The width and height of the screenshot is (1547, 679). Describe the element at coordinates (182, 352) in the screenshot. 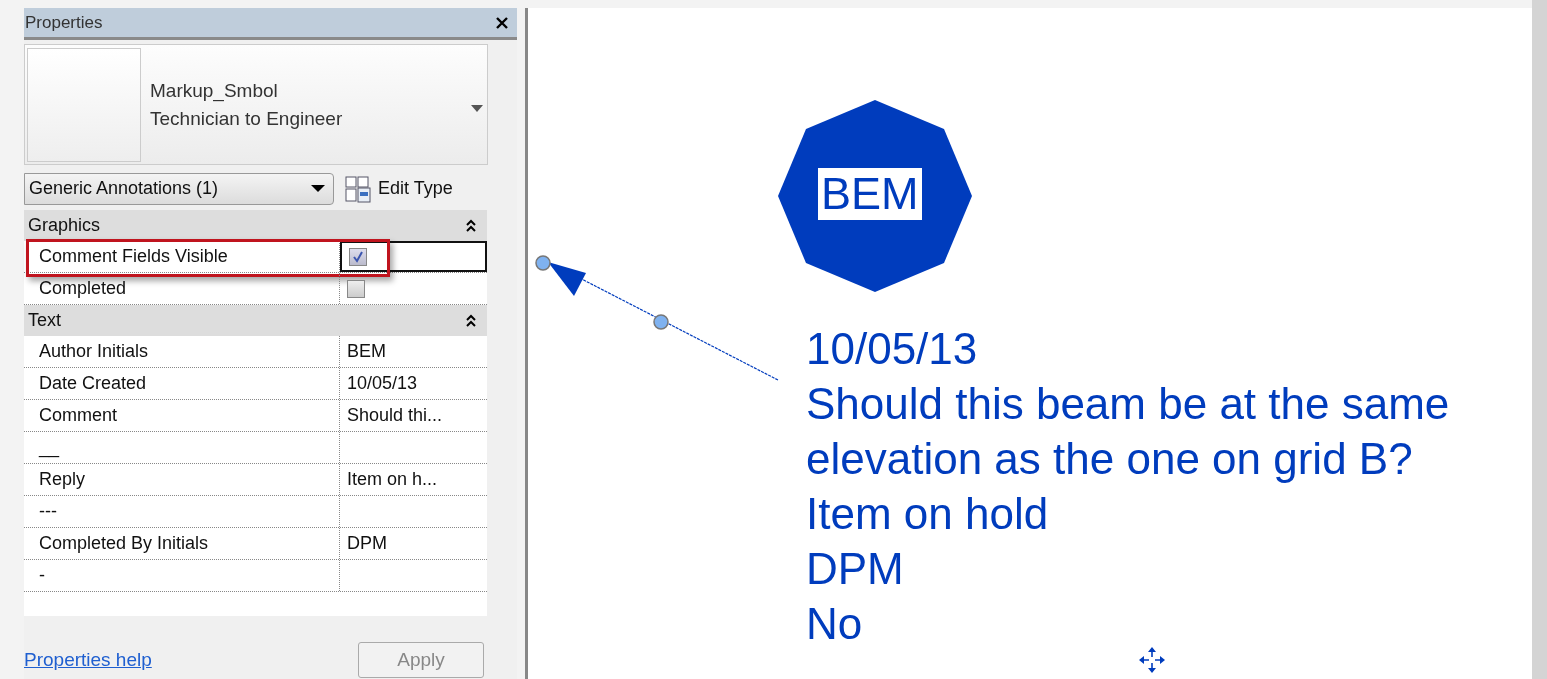

I see `property-label: Author Initials` at that location.